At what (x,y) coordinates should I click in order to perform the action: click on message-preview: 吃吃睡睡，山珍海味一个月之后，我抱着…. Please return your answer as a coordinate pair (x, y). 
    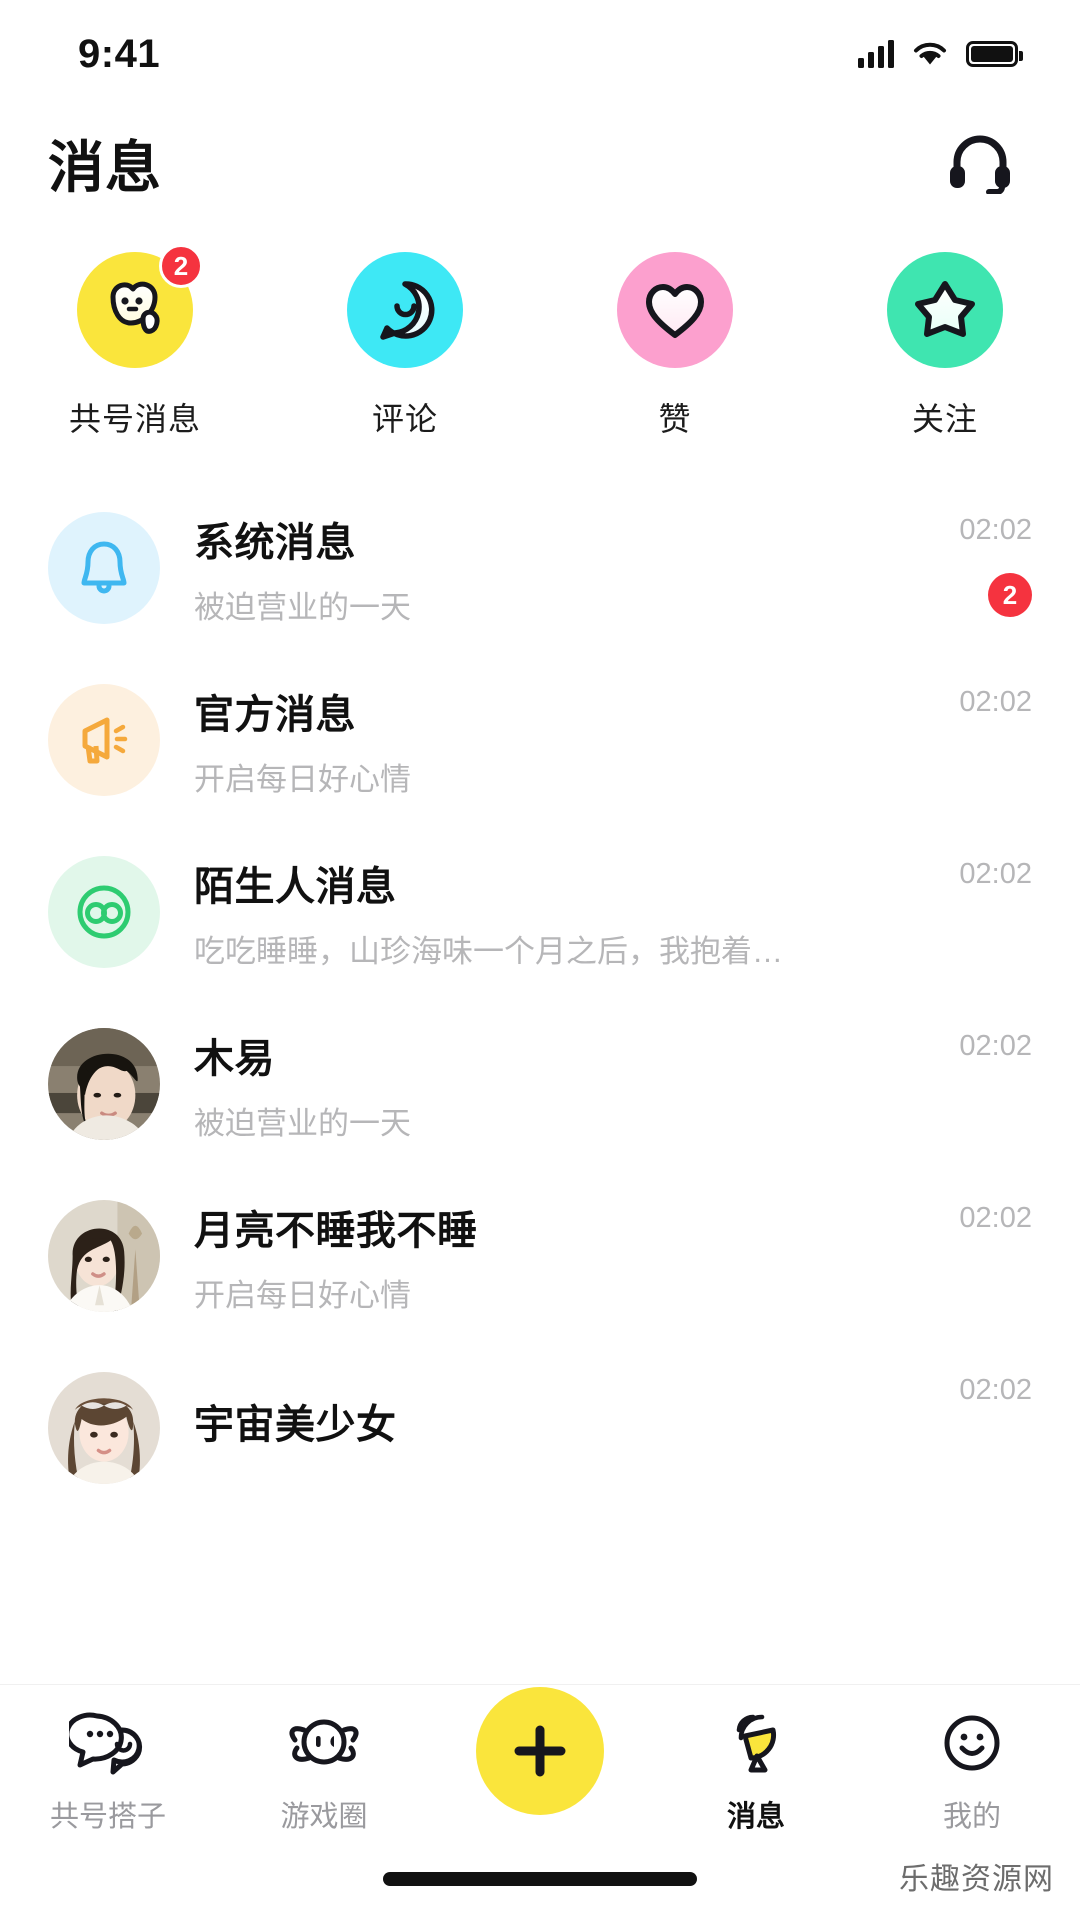
    Looking at the image, I should click on (488, 951).